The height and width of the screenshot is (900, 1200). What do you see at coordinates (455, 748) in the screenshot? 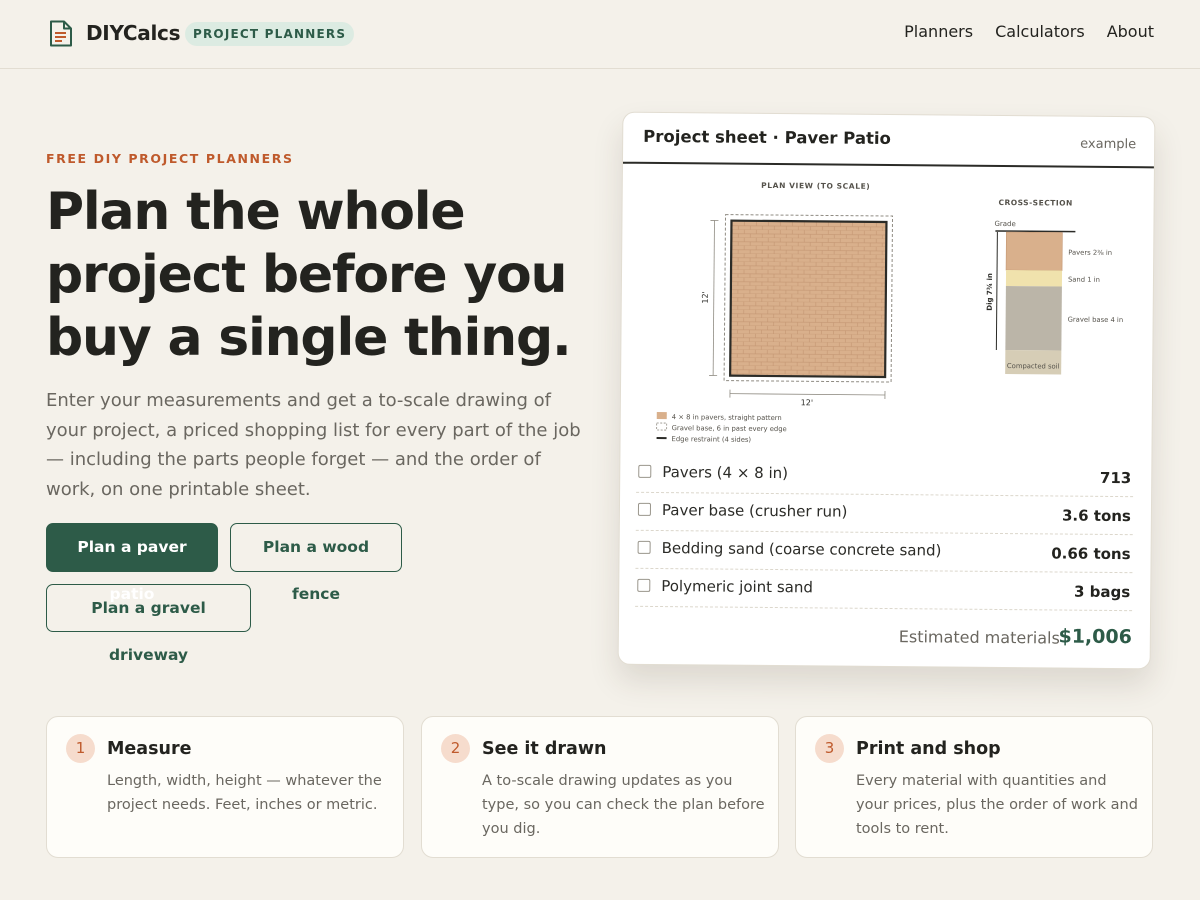
I see `step-number: 2` at bounding box center [455, 748].